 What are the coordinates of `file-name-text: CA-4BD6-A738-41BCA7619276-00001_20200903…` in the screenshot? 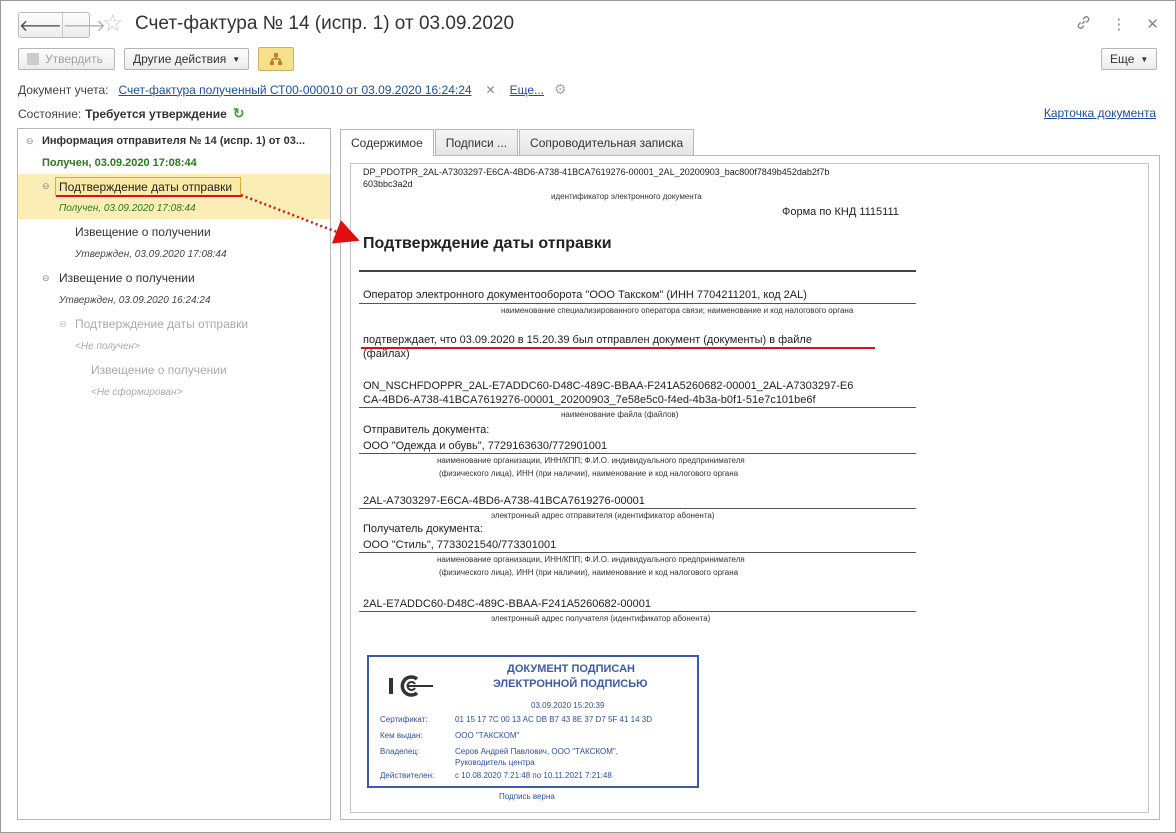 It's located at (589, 400).